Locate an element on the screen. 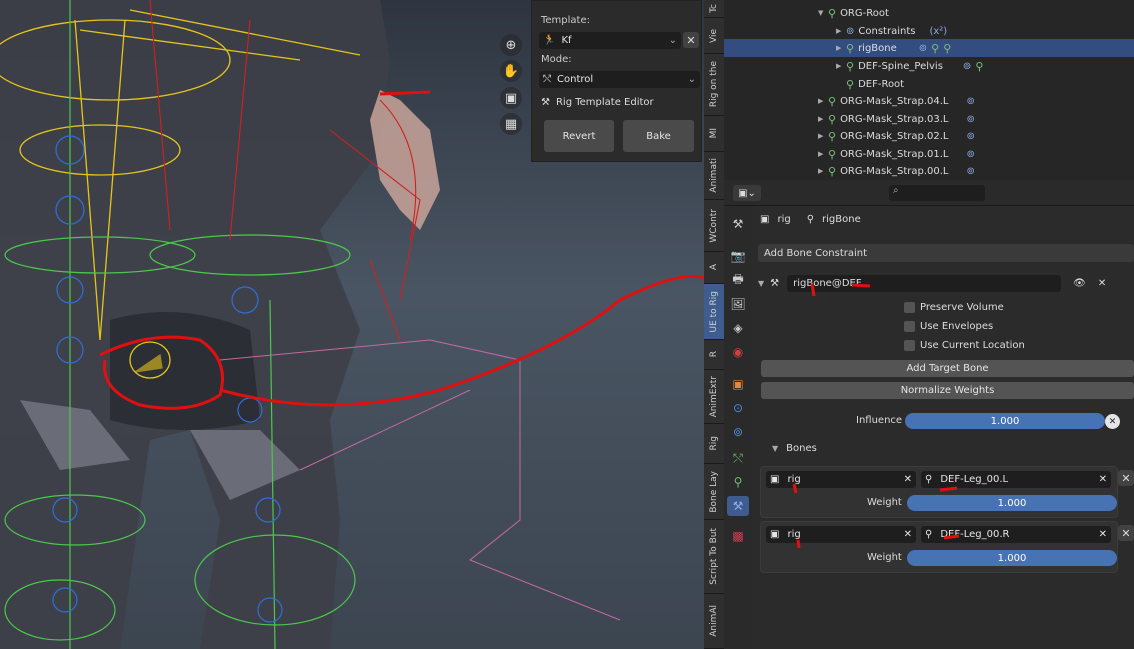 Image resolution: width=1134 pixels, height=649 pixels. tab-label: Bone Lay is located at coordinates (714, 491).